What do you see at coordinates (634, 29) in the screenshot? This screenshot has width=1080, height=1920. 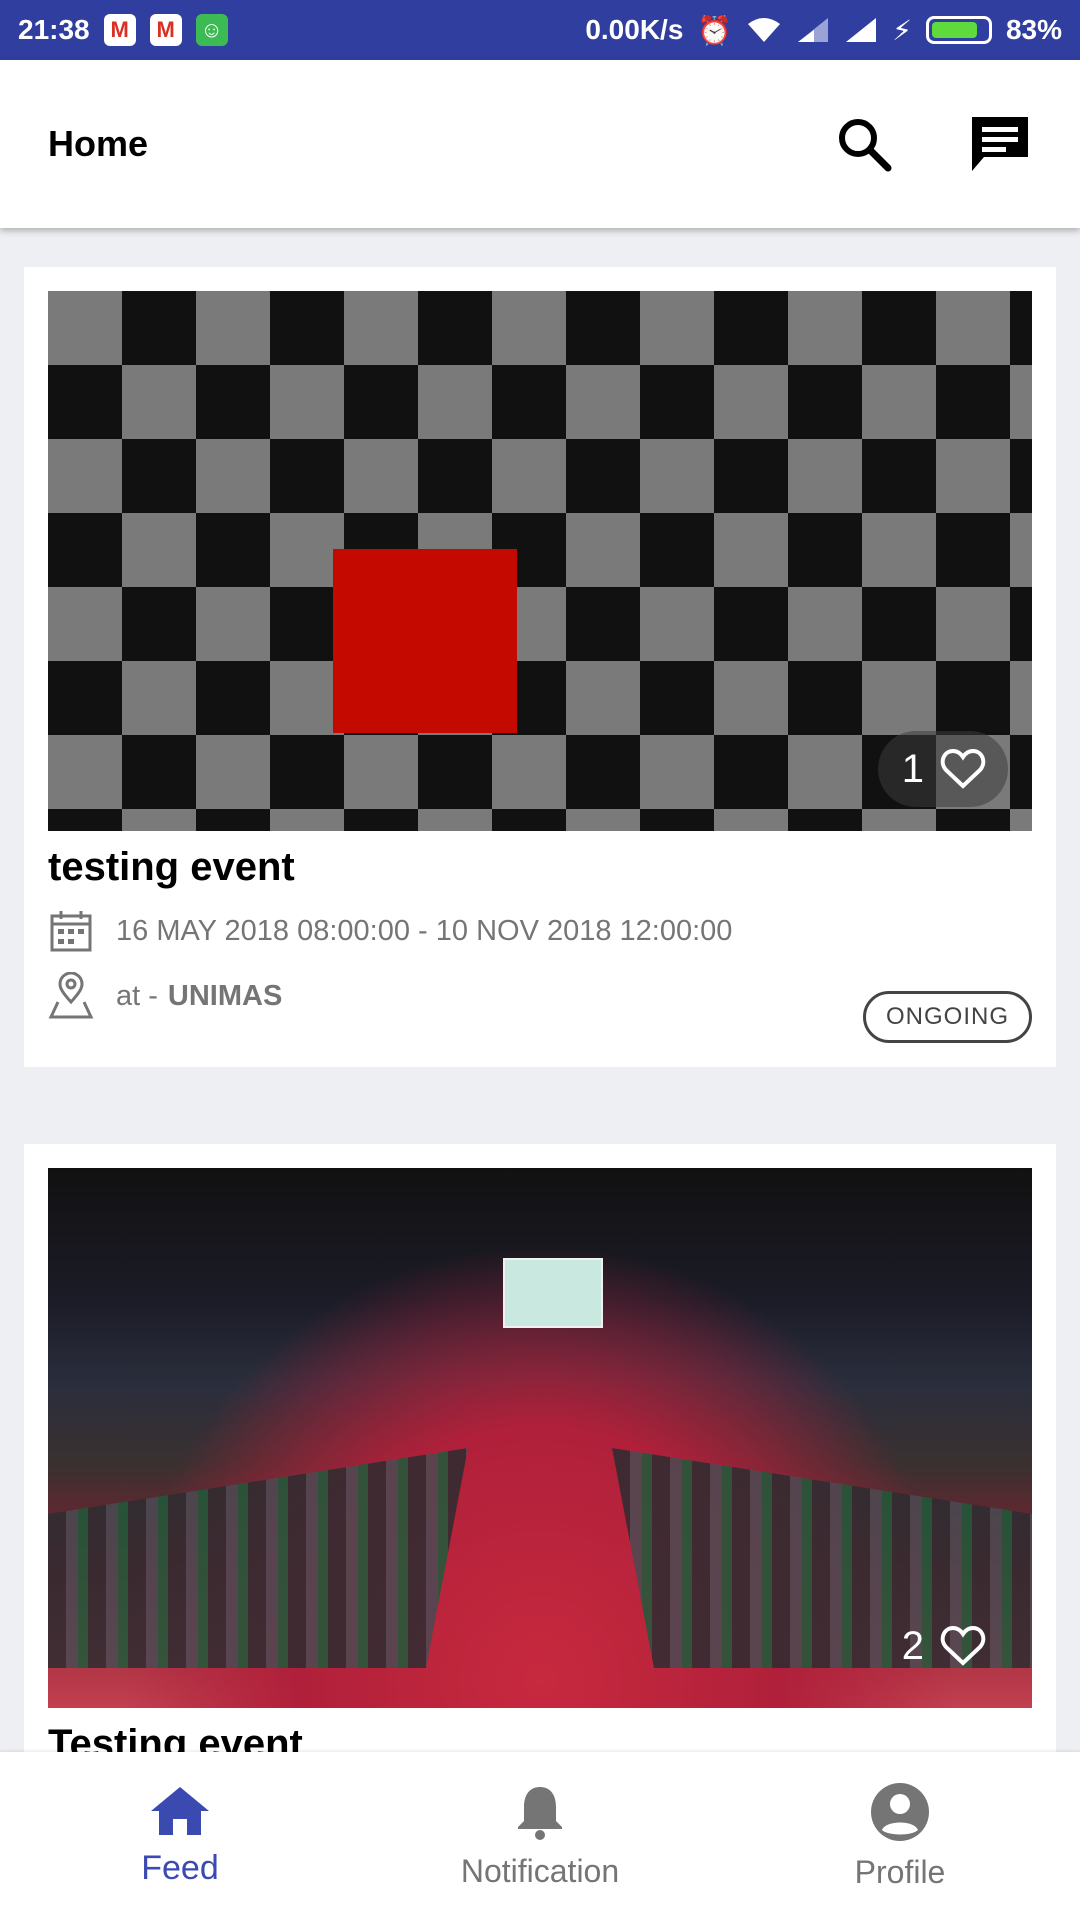 I see `network-speed: 0.00K/s` at bounding box center [634, 29].